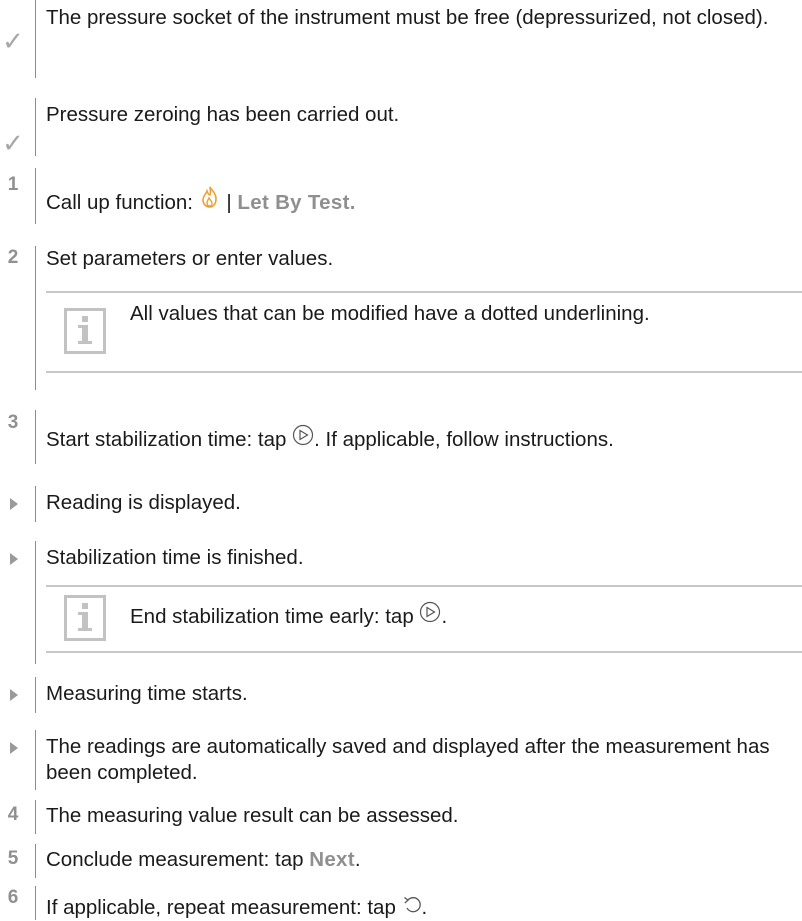 The width and height of the screenshot is (802, 921). What do you see at coordinates (147, 693) in the screenshot?
I see `step-text: Measuring time starts.` at bounding box center [147, 693].